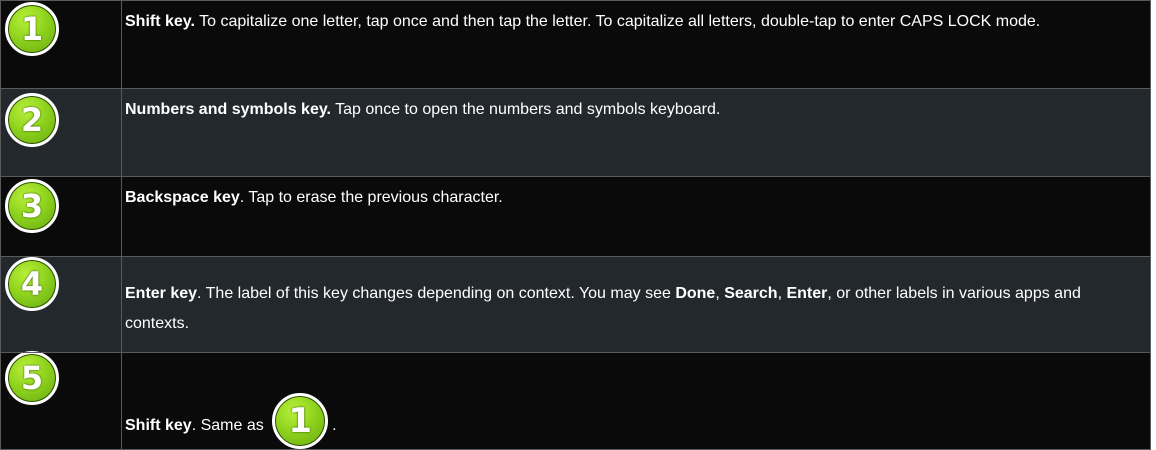 This screenshot has width=1156, height=450. What do you see at coordinates (161, 293) in the screenshot?
I see `key-title: Enter key` at bounding box center [161, 293].